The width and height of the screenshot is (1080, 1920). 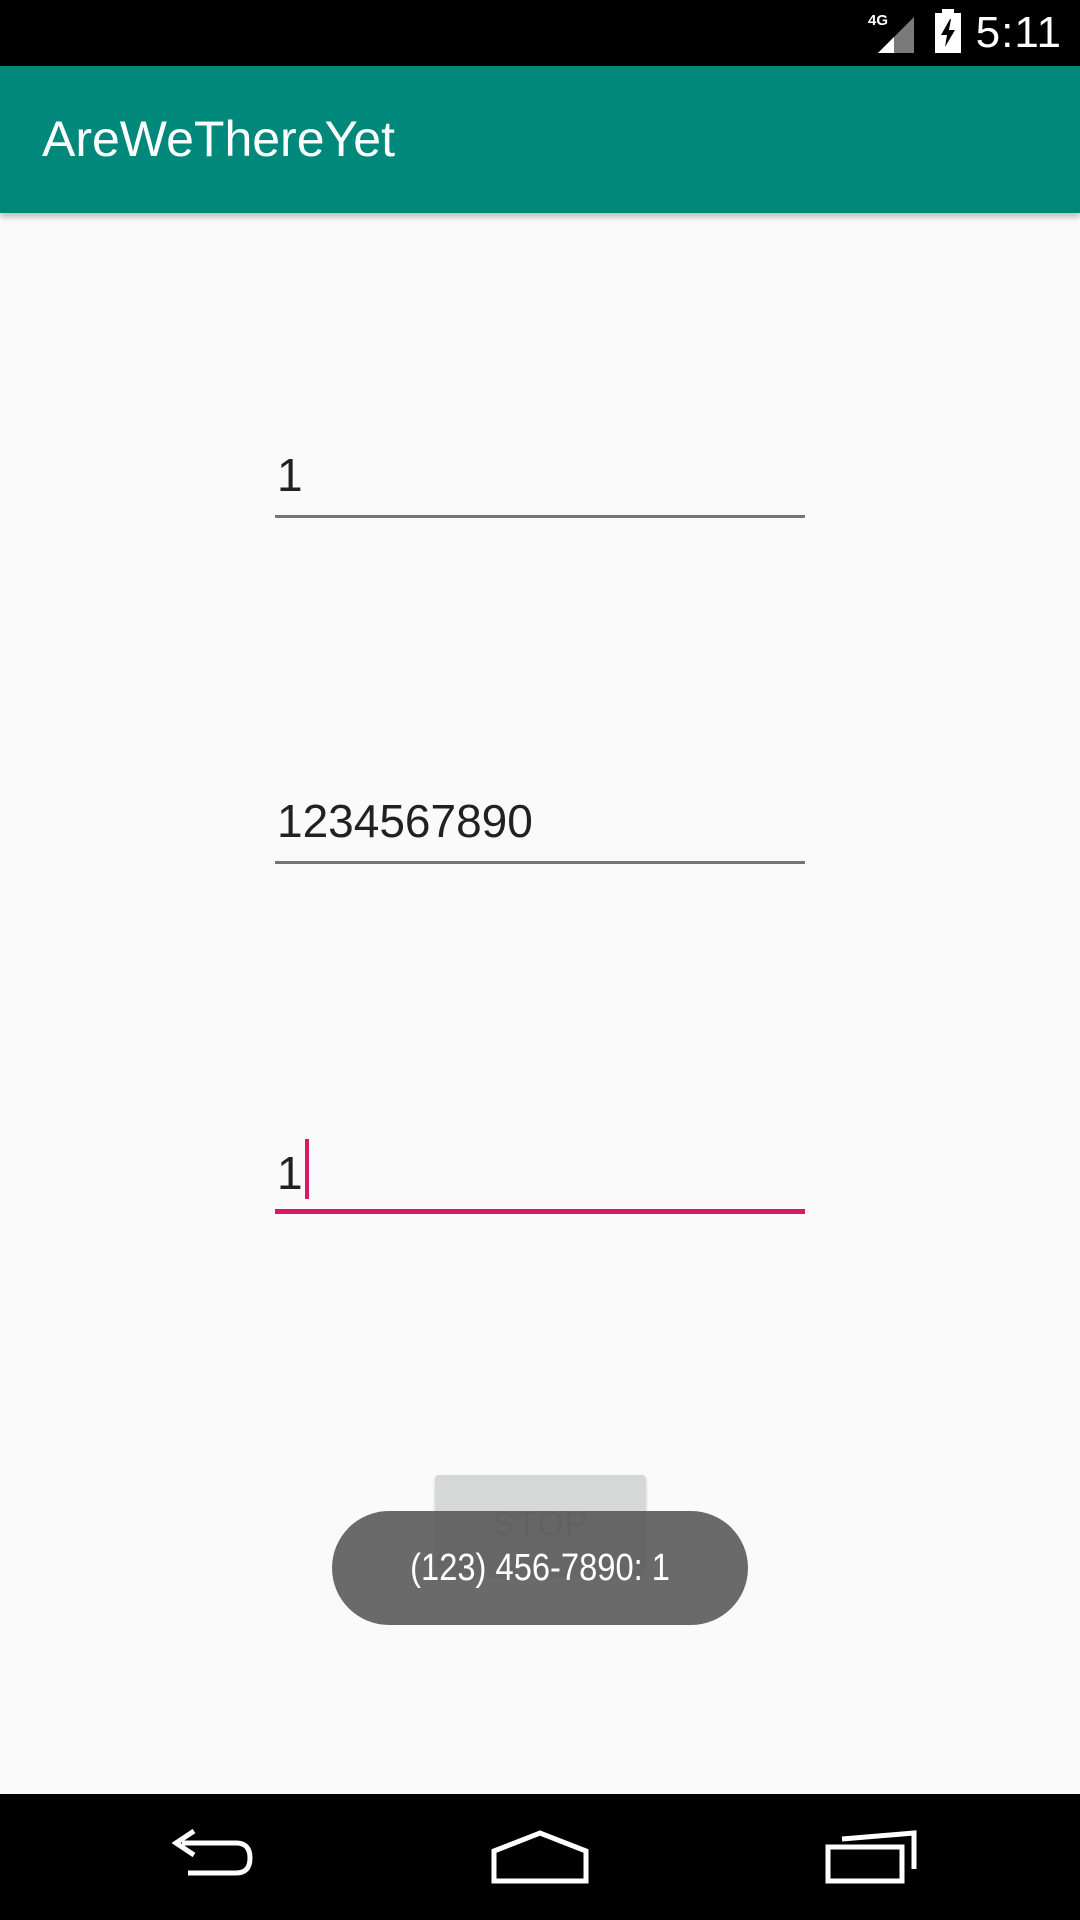 I want to click on app-title: AreWeThereYet, so click(x=218, y=139).